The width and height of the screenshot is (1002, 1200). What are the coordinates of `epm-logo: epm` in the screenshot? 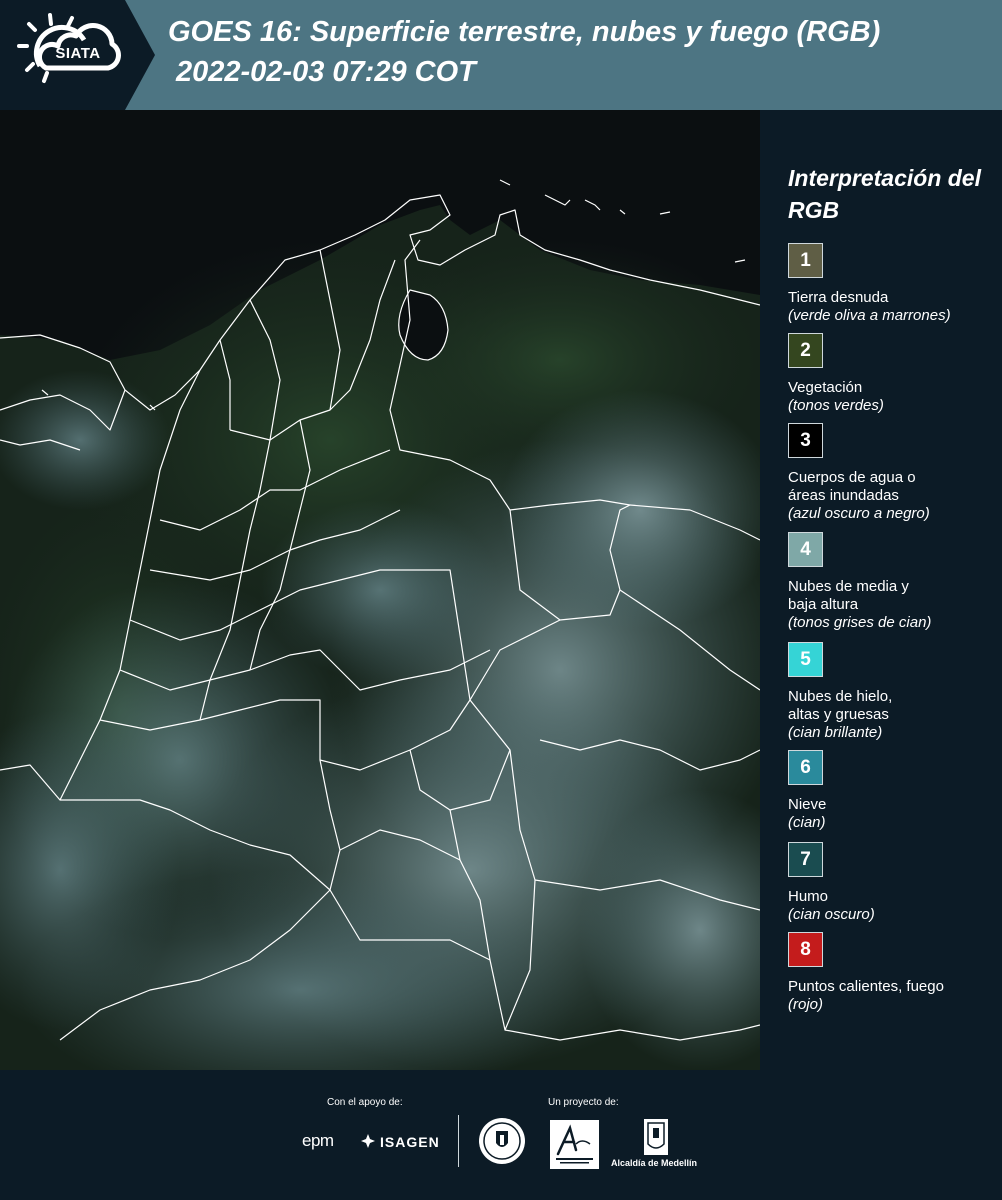 It's located at (318, 1140).